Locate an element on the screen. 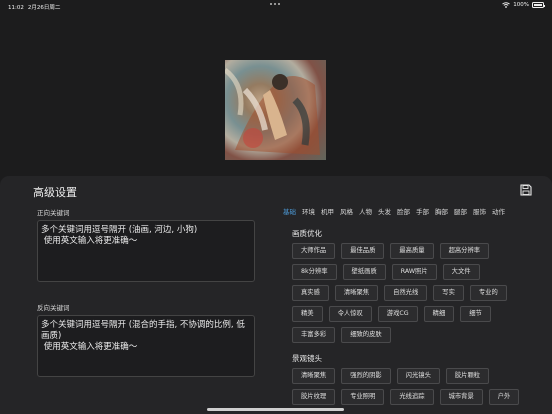  status-bar: 11:02 2月26日周二 100% is located at coordinates (276, 6).